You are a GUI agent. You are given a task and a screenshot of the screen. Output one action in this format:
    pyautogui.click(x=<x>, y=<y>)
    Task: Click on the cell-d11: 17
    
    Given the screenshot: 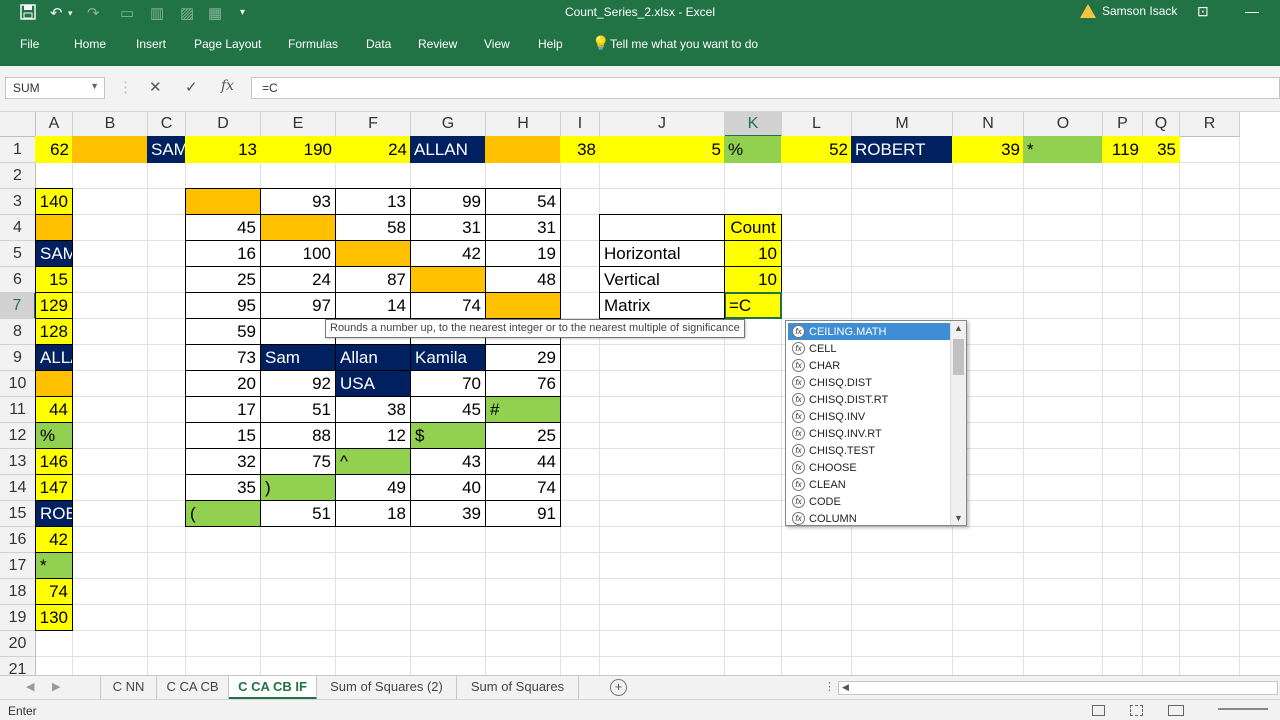 What is the action you would take?
    pyautogui.click(x=223, y=409)
    